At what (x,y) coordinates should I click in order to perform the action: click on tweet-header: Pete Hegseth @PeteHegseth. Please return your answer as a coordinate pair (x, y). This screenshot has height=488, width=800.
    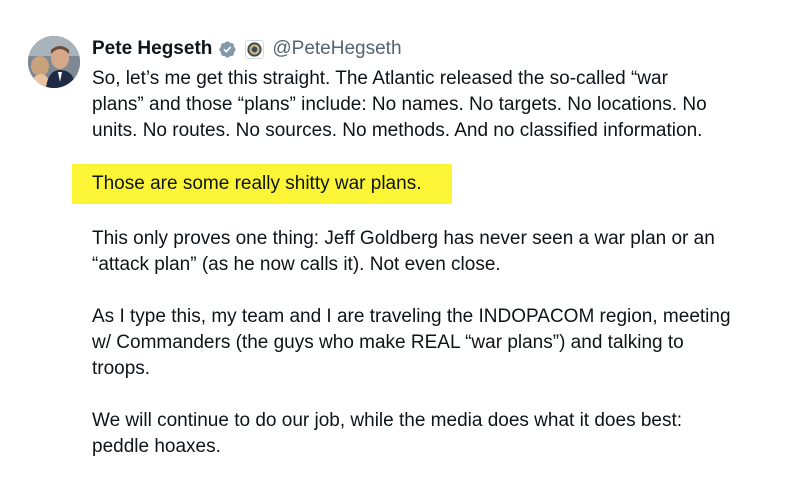
    Looking at the image, I should click on (247, 49).